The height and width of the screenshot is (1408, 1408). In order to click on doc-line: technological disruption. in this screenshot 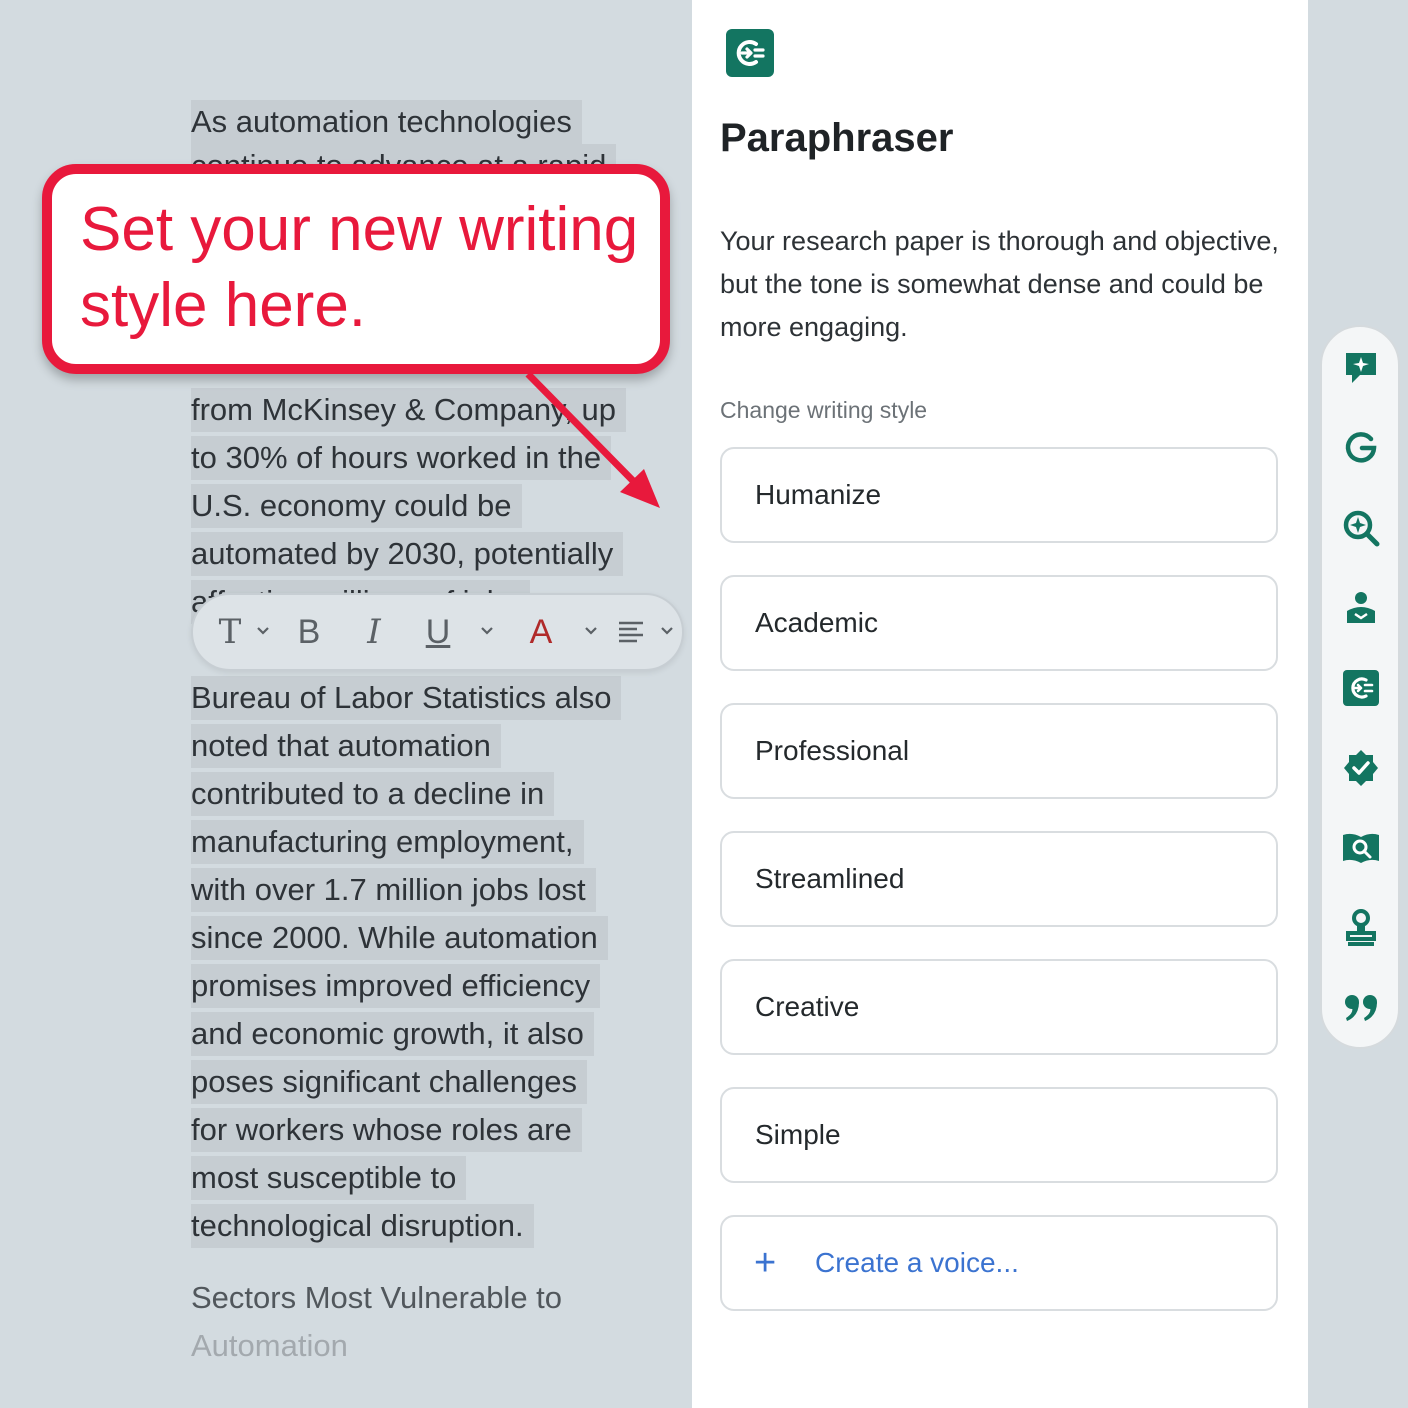, I will do `click(362, 1226)`.